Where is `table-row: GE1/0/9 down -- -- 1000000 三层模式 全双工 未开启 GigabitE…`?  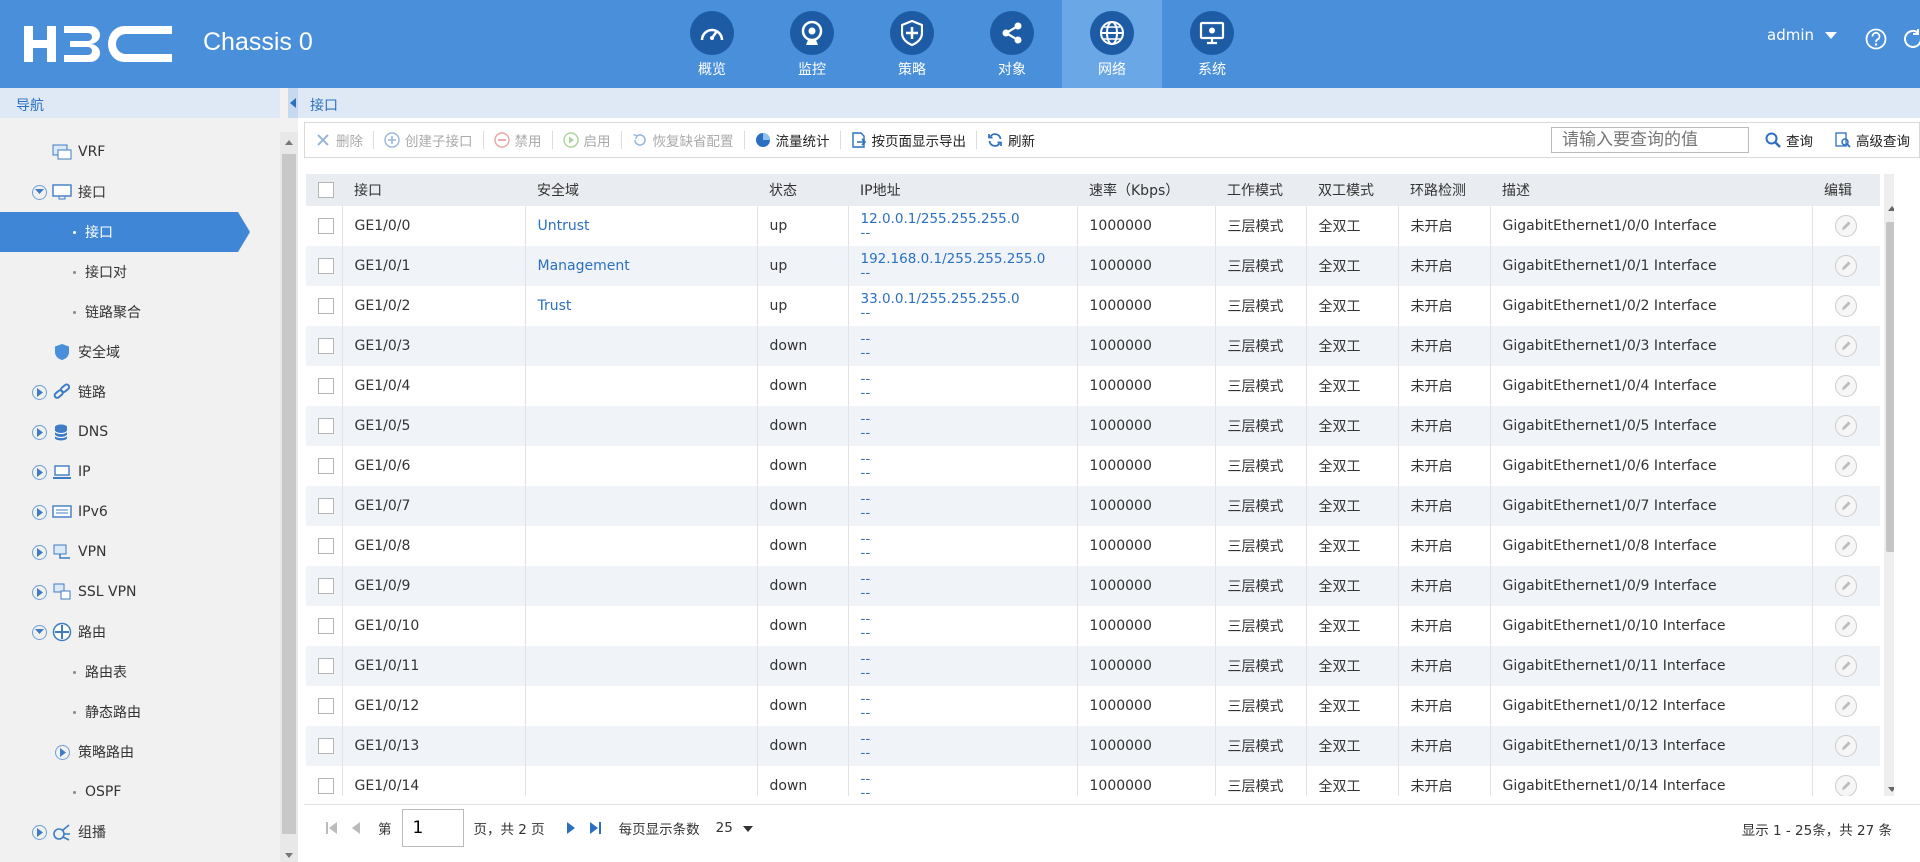 table-row: GE1/0/9 down -- -- 1000000 三层模式 全双工 未开启 GigabitE… is located at coordinates (1093, 586).